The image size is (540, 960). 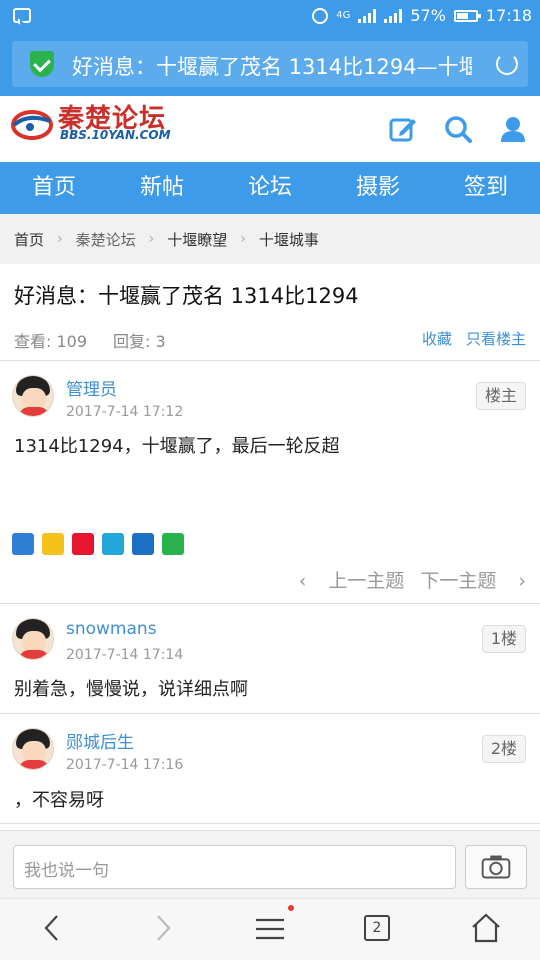 I want to click on prev-thread-label: 上一主题, so click(x=366, y=581).